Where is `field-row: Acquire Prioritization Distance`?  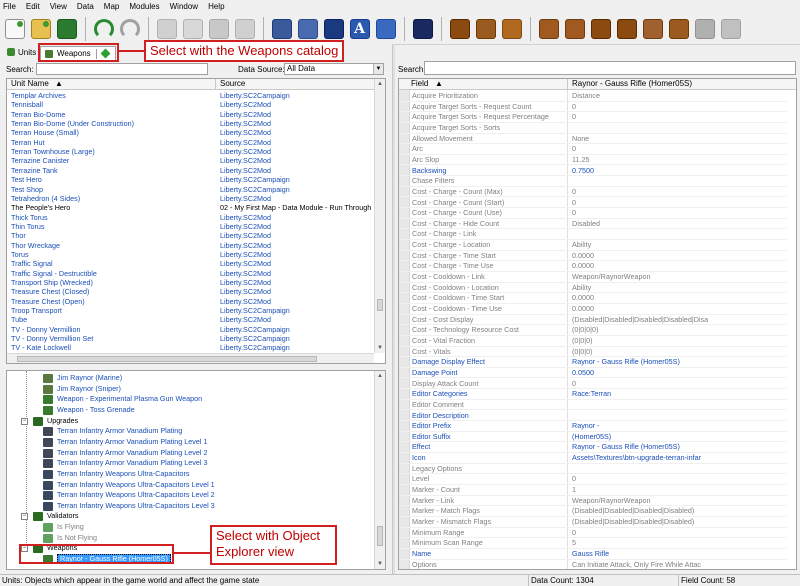
field-row: Acquire Prioritization Distance is located at coordinates (593, 96).